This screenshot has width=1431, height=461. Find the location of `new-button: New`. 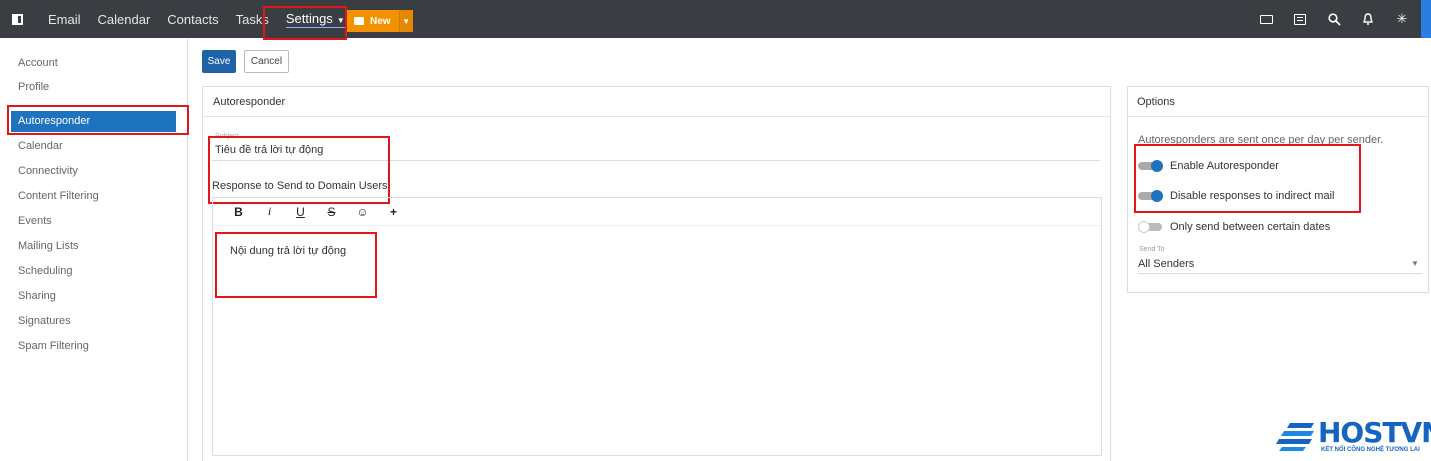

new-button: New is located at coordinates (372, 21).